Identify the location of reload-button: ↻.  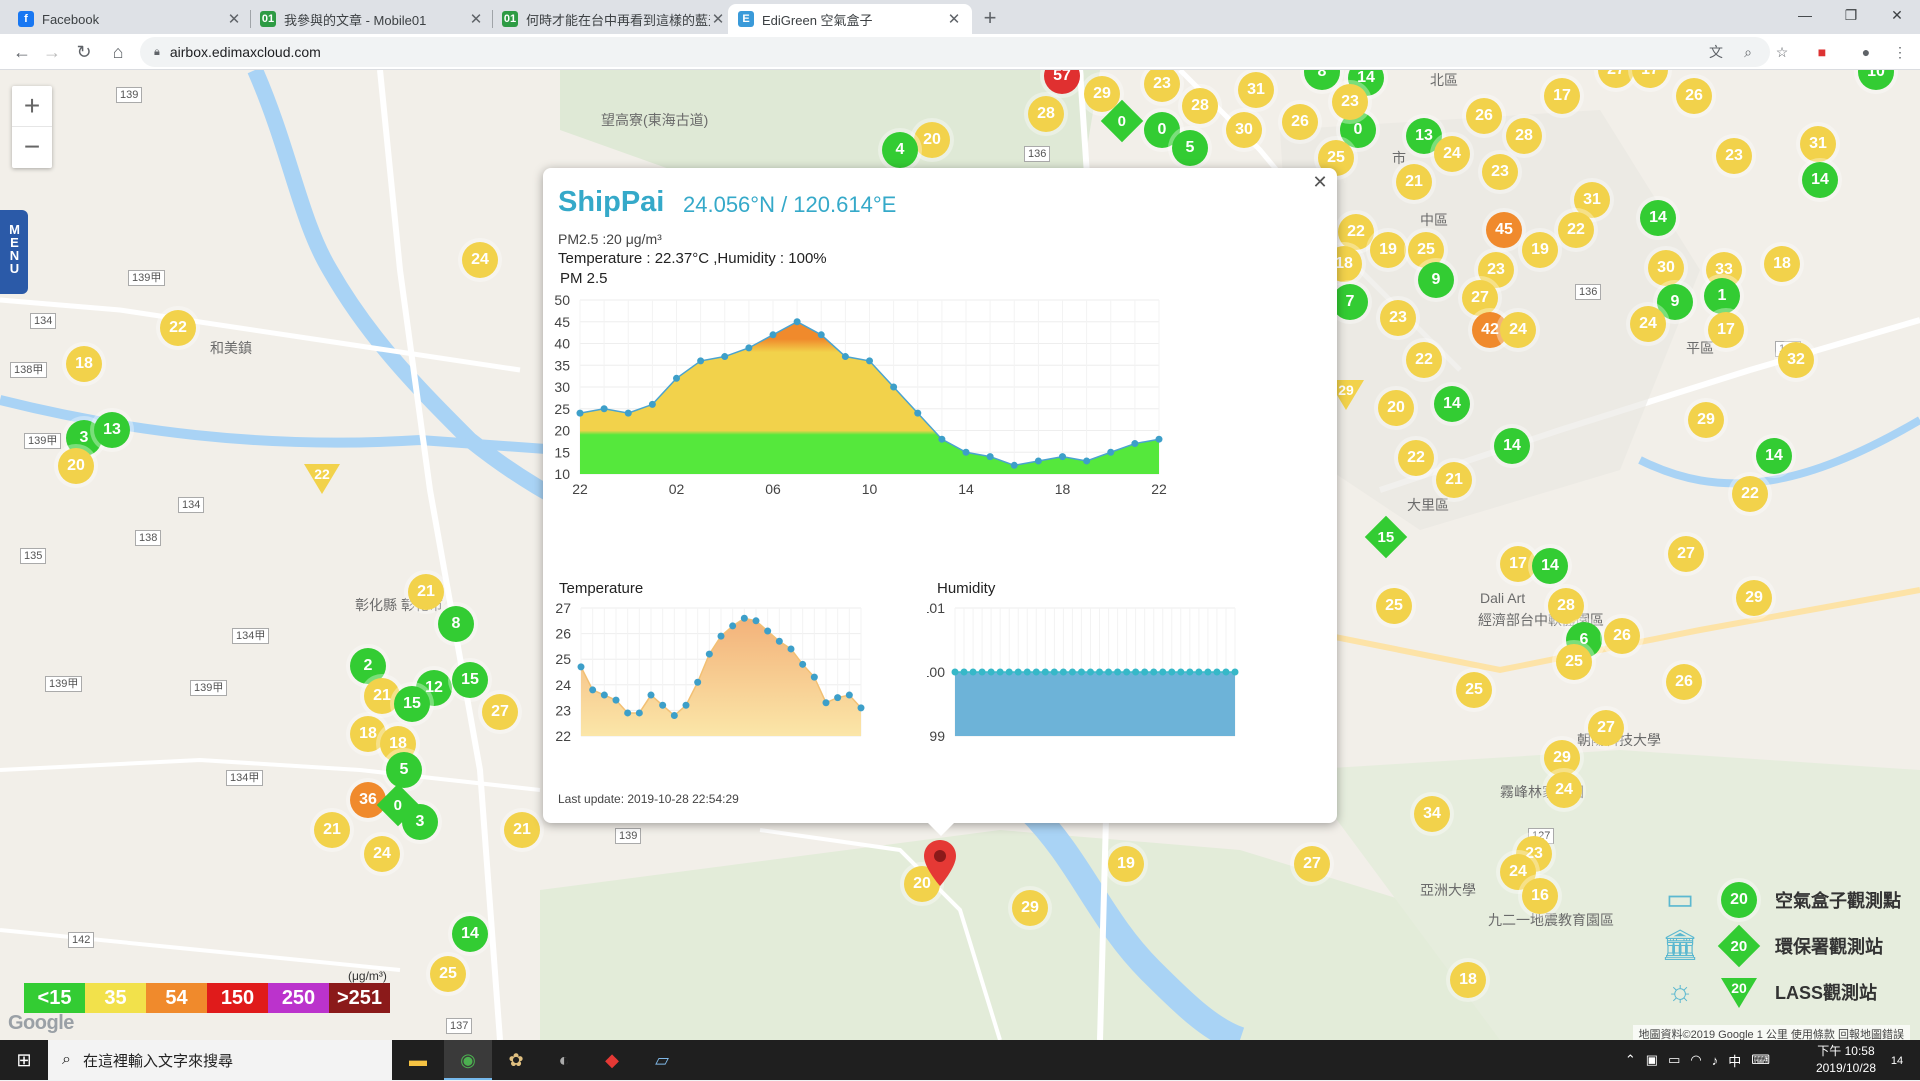
(84, 52).